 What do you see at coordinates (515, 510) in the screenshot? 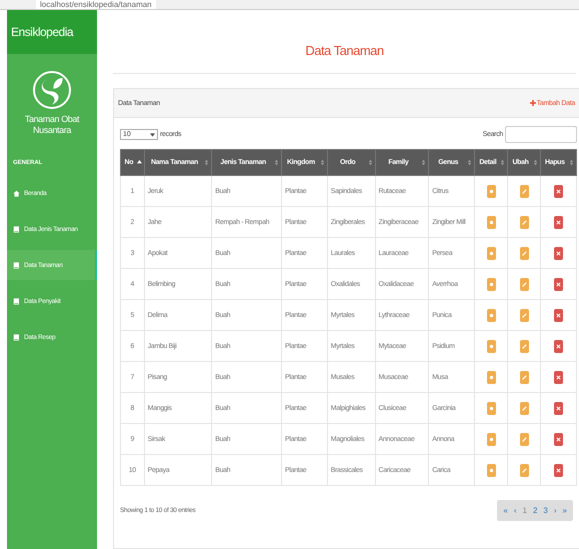
I see `page-link: ‹` at bounding box center [515, 510].